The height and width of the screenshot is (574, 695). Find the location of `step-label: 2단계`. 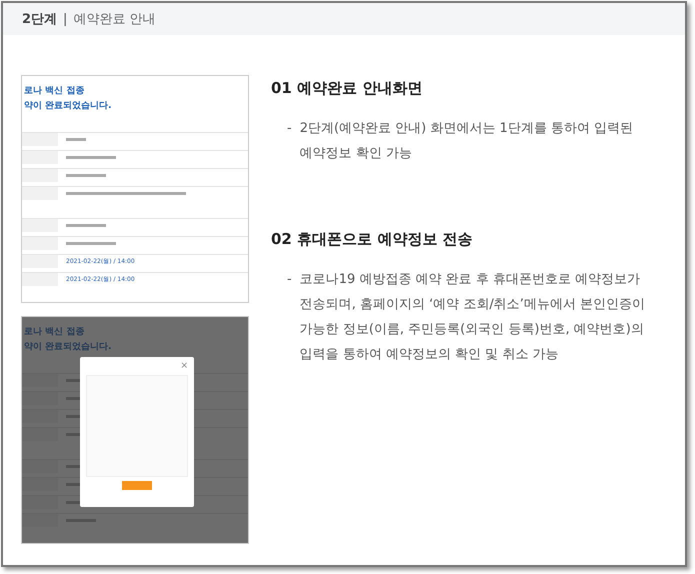

step-label: 2단계 is located at coordinates (40, 19).